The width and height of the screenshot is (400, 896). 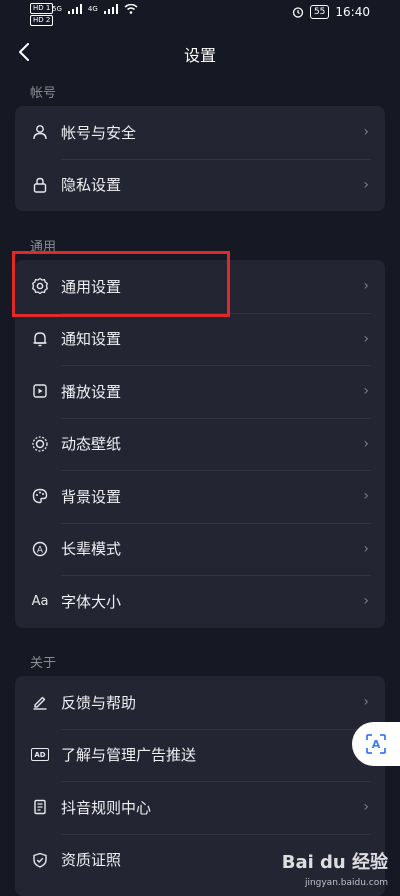 What do you see at coordinates (91, 339) in the screenshot?
I see `menu-item-label: 通知设置` at bounding box center [91, 339].